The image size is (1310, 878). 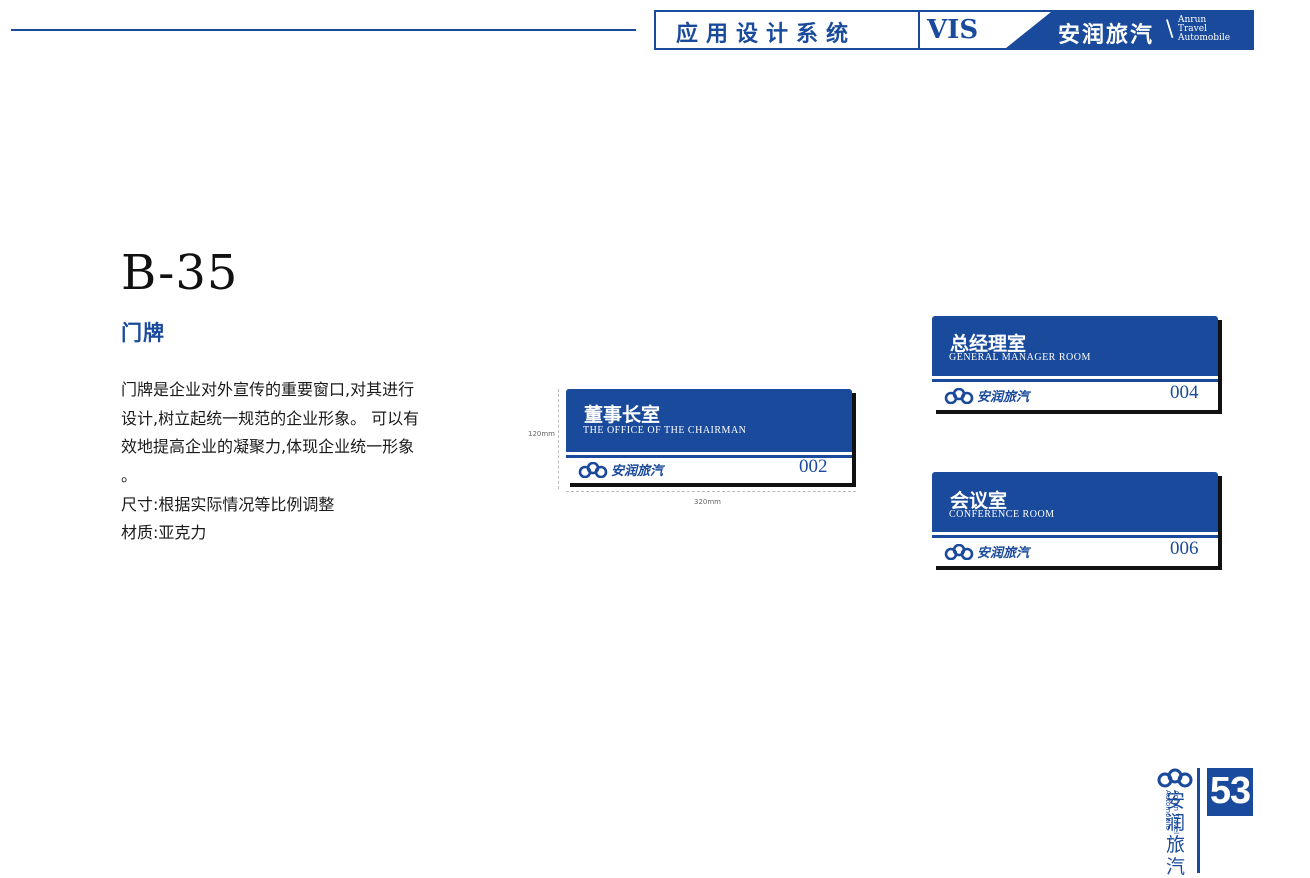 What do you see at coordinates (129, 475) in the screenshot?
I see `description-line: 。` at bounding box center [129, 475].